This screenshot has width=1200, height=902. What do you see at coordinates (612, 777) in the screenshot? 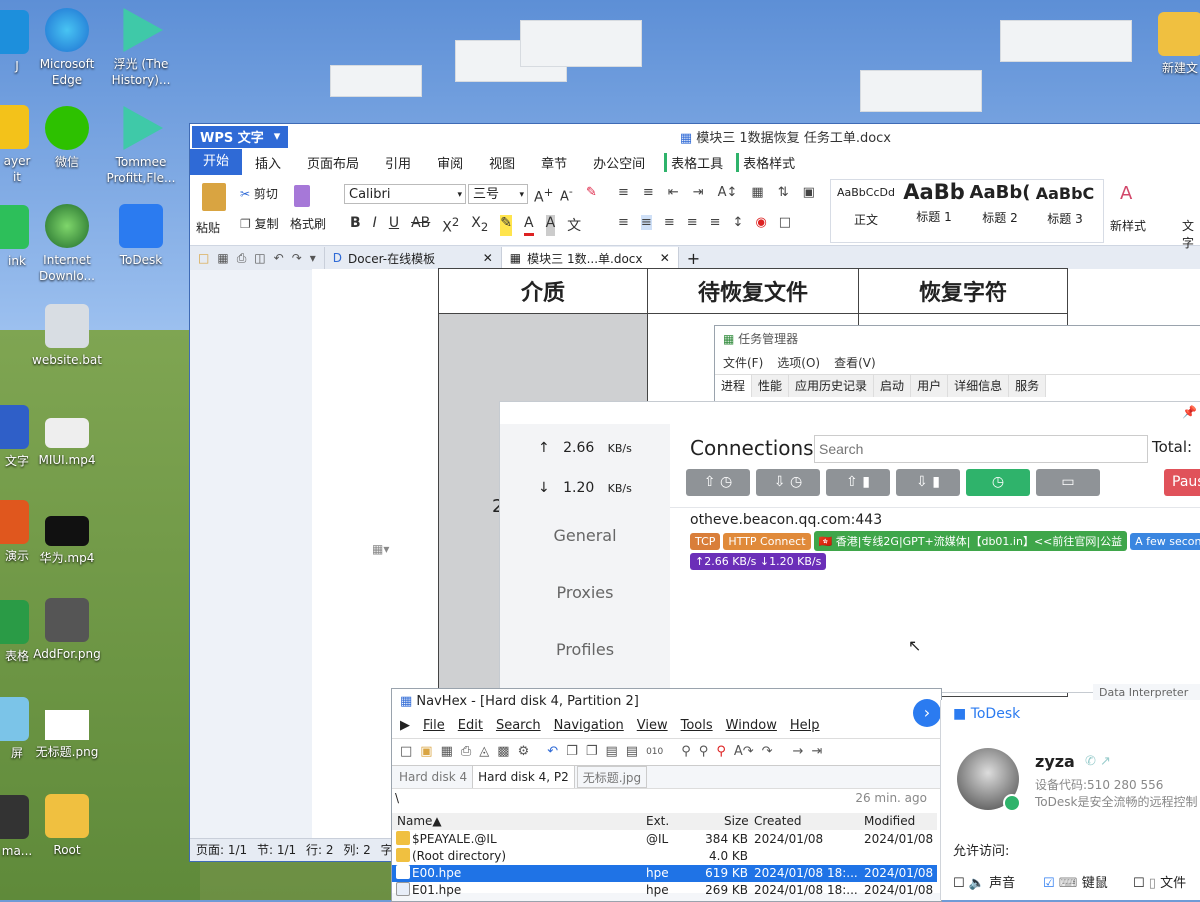
I see `tab-untitled-jpg: 无标题.jpg` at bounding box center [612, 777].